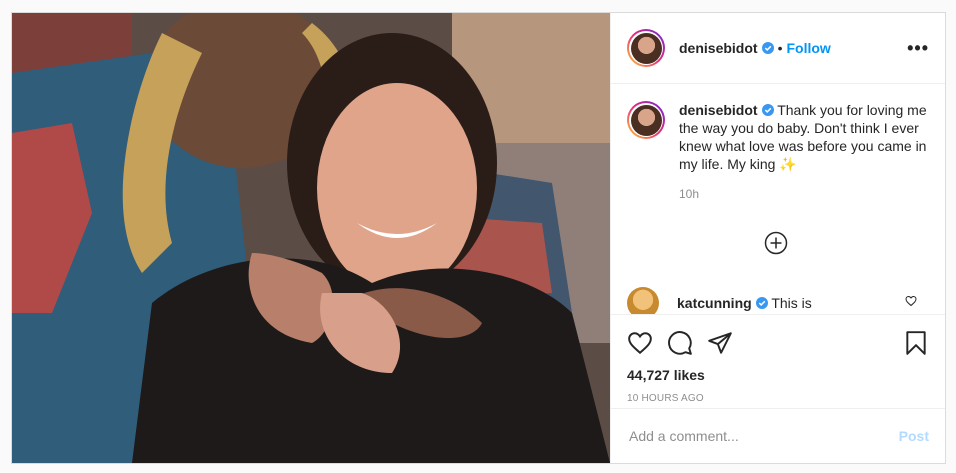 The height and width of the screenshot is (473, 956). What do you see at coordinates (763, 436) in the screenshot?
I see `comment-input` at bounding box center [763, 436].